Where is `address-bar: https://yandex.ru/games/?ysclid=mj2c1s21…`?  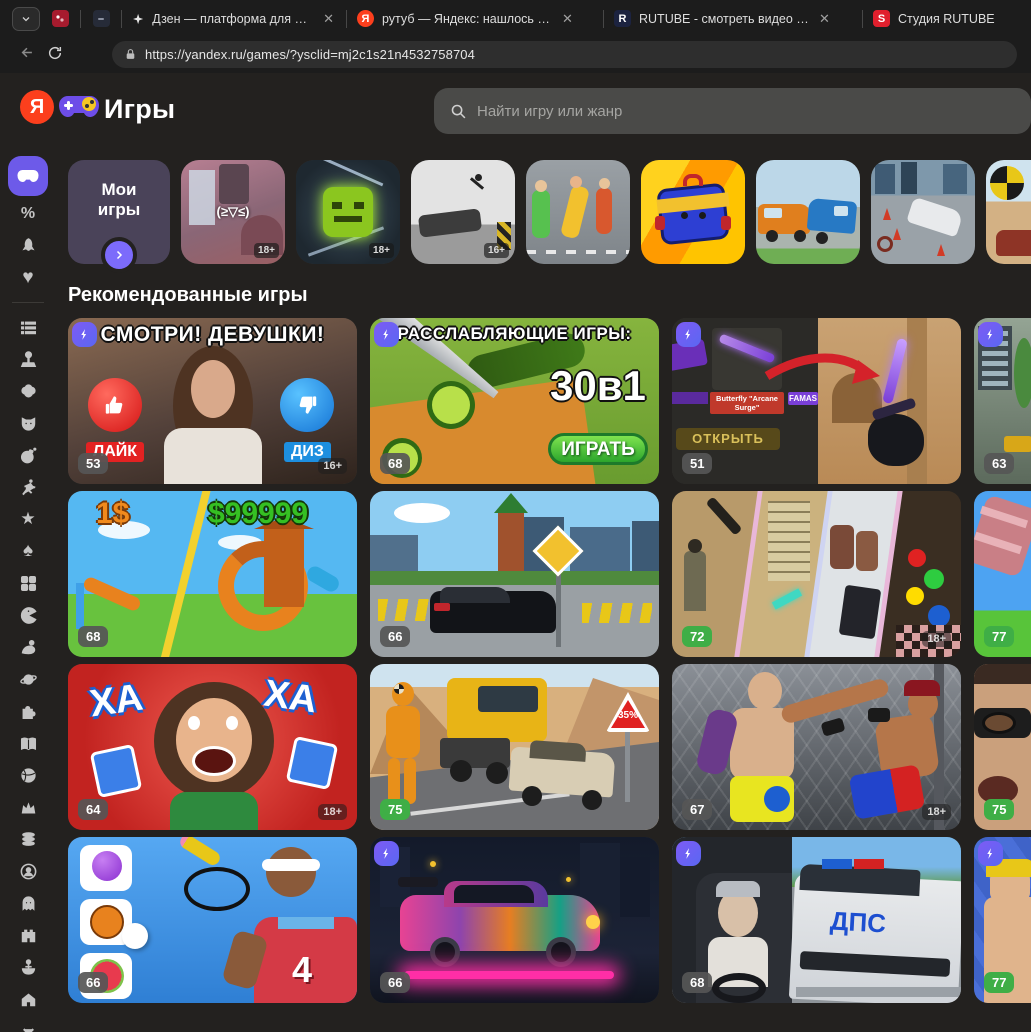 address-bar: https://yandex.ru/games/?ysclid=mj2c1s21… is located at coordinates (564, 54).